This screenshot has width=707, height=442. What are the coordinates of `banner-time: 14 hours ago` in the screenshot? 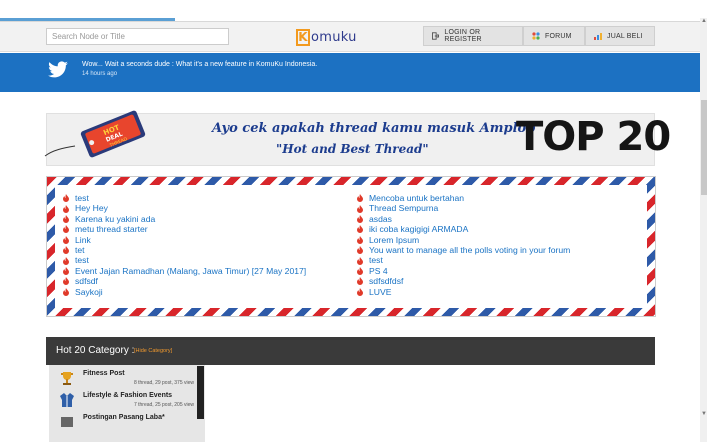 It's located at (100, 74).